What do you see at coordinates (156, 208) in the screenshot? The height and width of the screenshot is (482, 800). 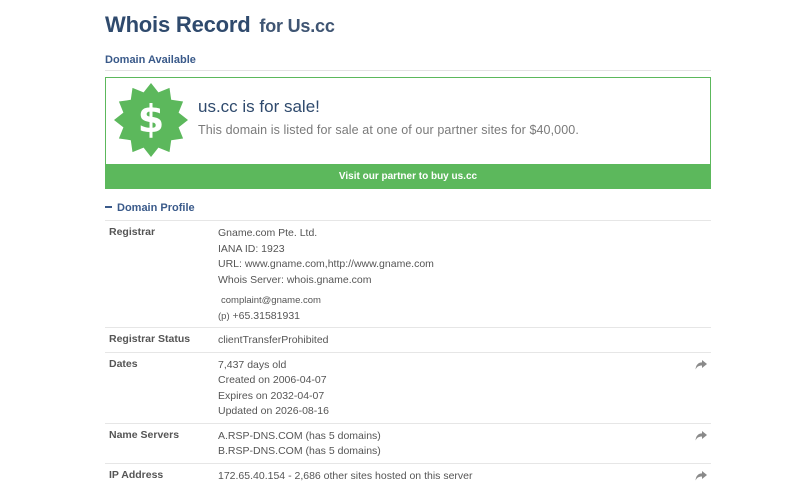 I see `domain-profile-heading: Domain Profile` at bounding box center [156, 208].